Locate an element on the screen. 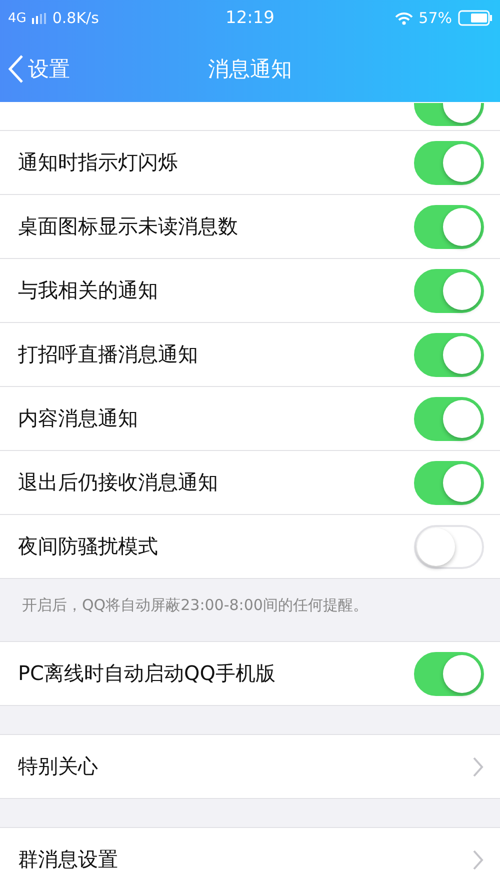  row-label: 通知时指示灯闪烁 is located at coordinates (98, 162).